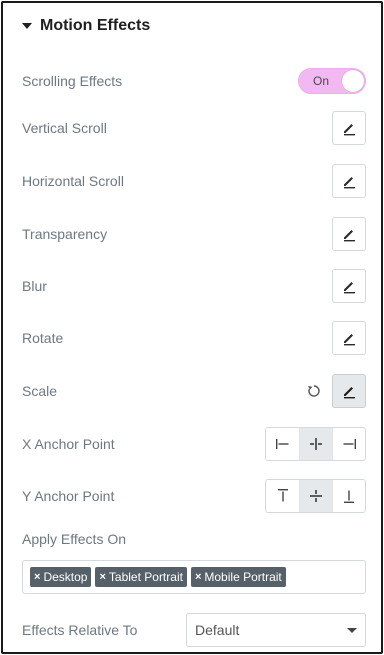 This screenshot has width=384, height=655. What do you see at coordinates (68, 444) in the screenshot?
I see `x-anchor-label: X Anchor Point` at bounding box center [68, 444].